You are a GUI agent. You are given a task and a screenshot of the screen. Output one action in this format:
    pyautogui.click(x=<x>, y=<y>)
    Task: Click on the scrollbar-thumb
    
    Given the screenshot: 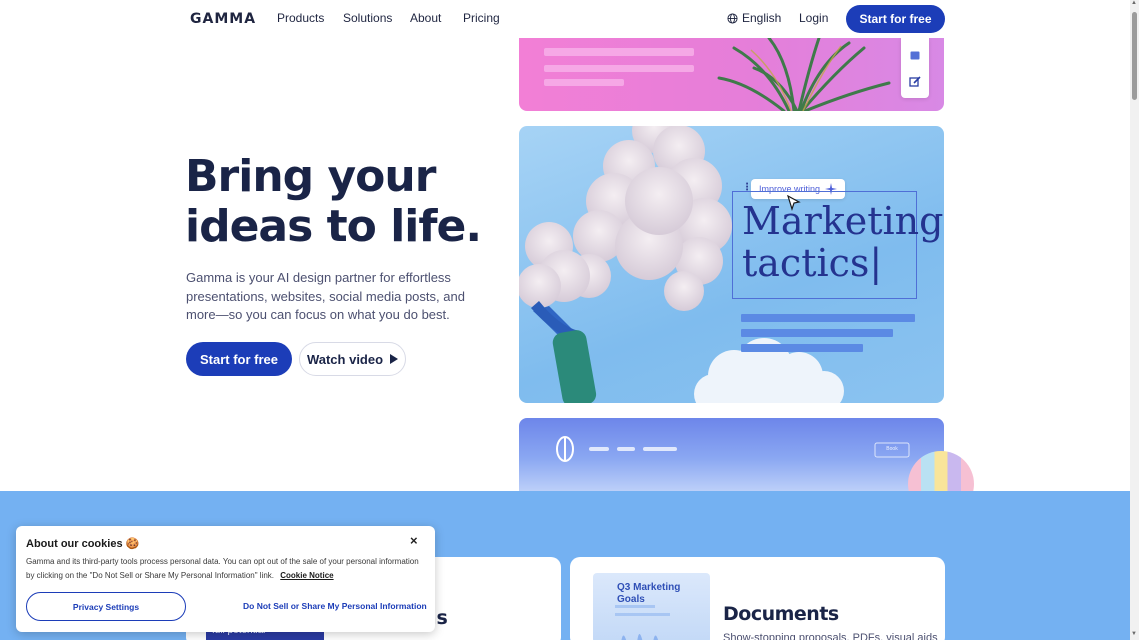 What is the action you would take?
    pyautogui.click(x=1134, y=56)
    